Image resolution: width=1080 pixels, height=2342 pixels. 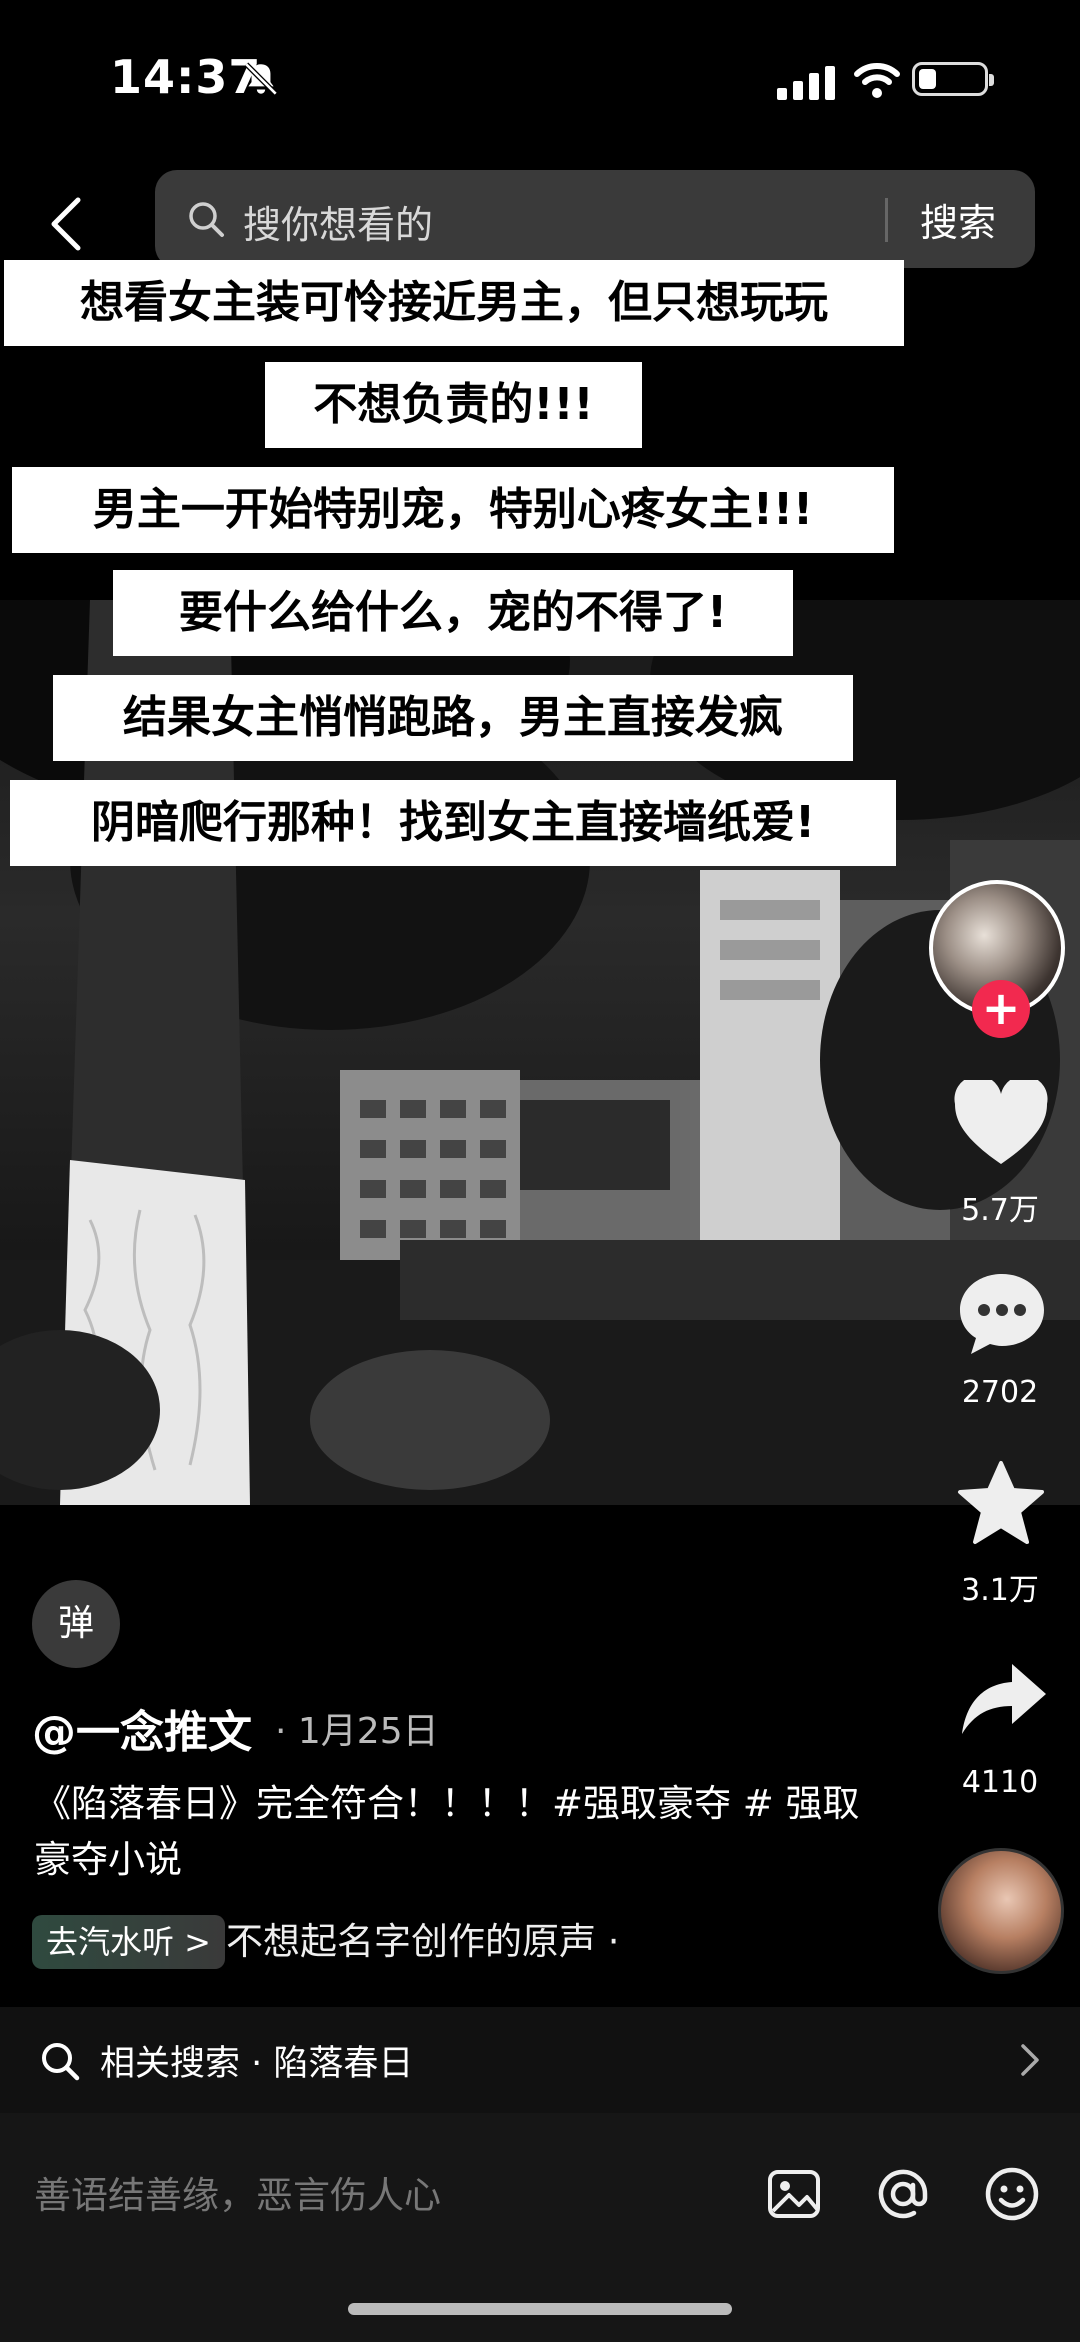 What do you see at coordinates (1001, 1503) in the screenshot?
I see `star-icon` at bounding box center [1001, 1503].